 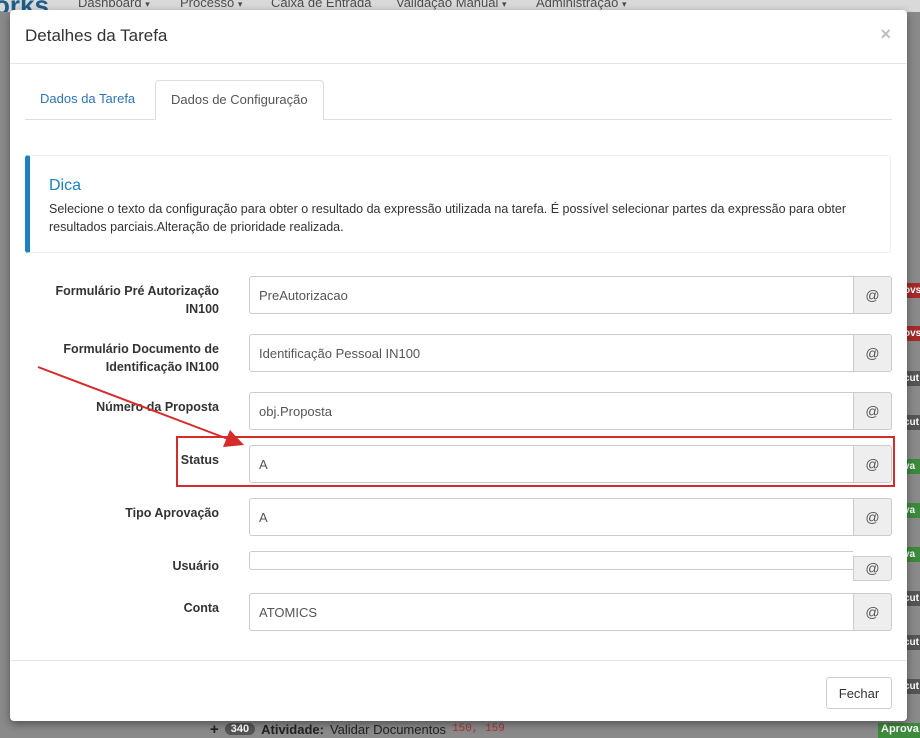 What do you see at coordinates (899, 730) in the screenshot?
I see `bg-aprova-badge: Aprova` at bounding box center [899, 730].